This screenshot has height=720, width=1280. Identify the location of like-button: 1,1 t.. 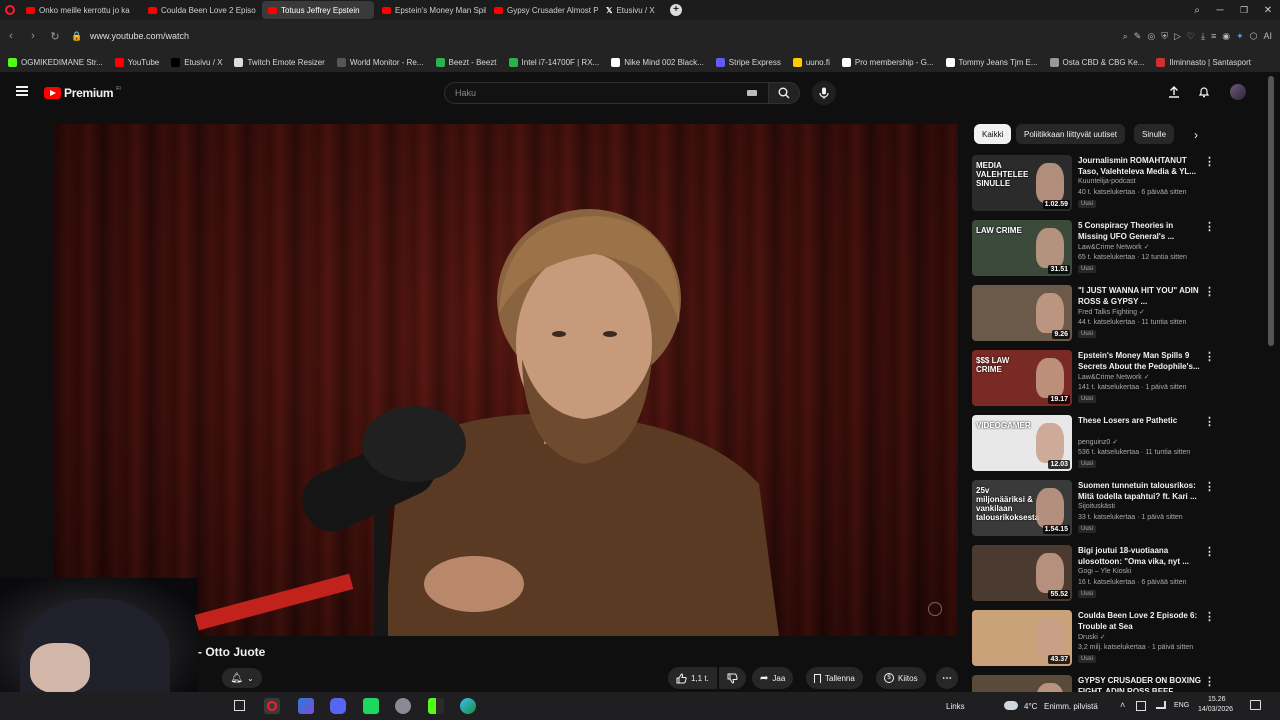
(692, 678).